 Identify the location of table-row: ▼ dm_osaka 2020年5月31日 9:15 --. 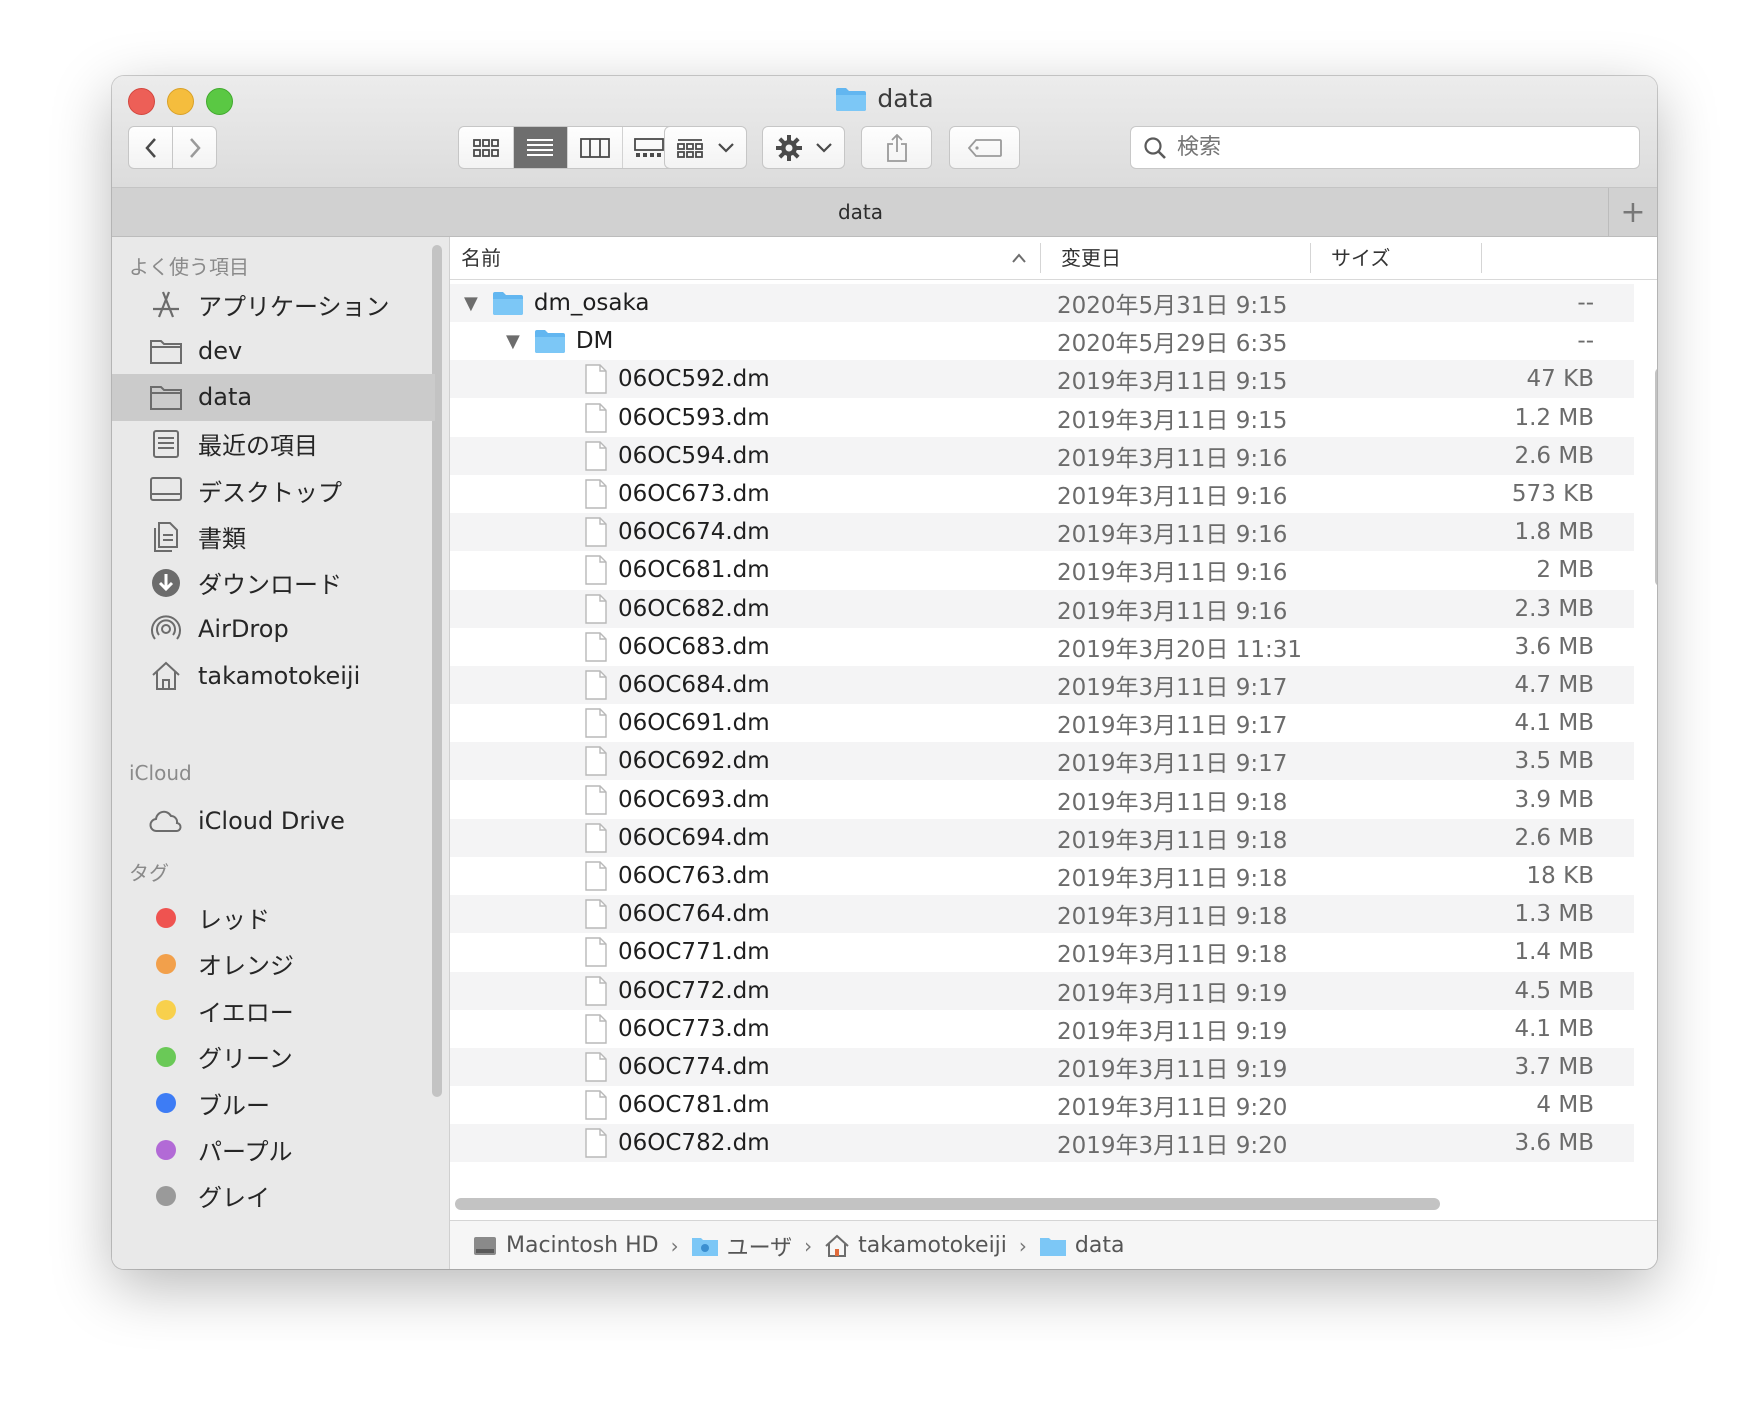
(1042, 303).